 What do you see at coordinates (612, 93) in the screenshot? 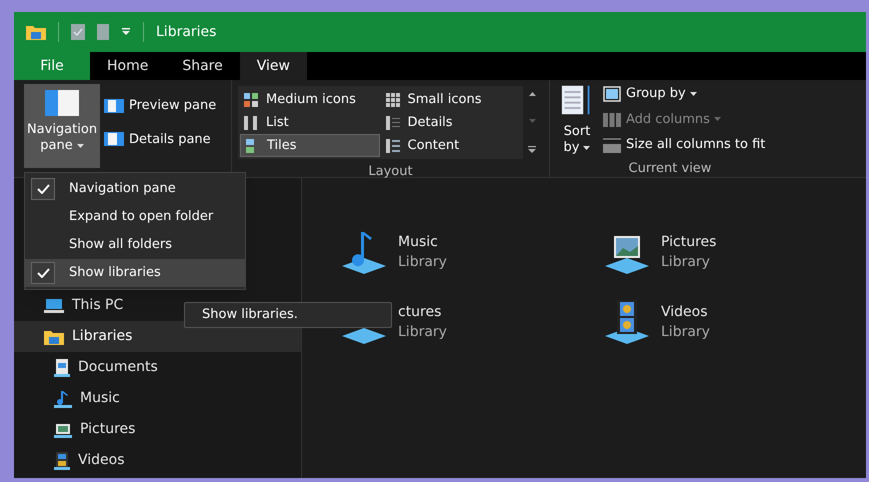
I see `group-icon` at bounding box center [612, 93].